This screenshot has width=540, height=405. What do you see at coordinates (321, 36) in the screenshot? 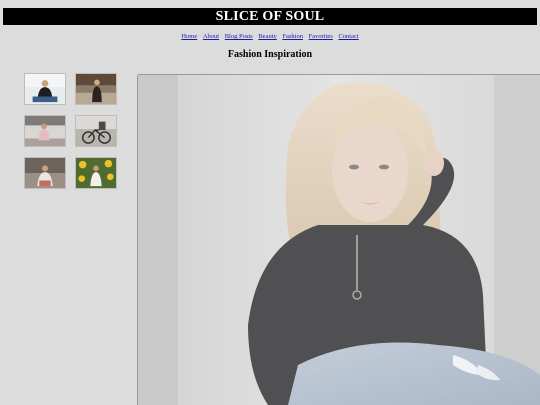
I see `nav-link-favorites: Favorites` at bounding box center [321, 36].